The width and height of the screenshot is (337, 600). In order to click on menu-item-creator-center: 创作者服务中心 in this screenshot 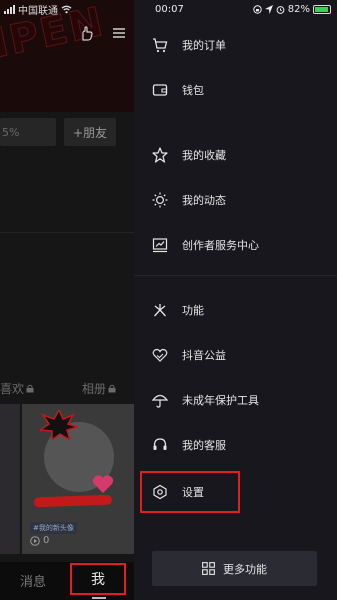, I will do `click(235, 245)`.